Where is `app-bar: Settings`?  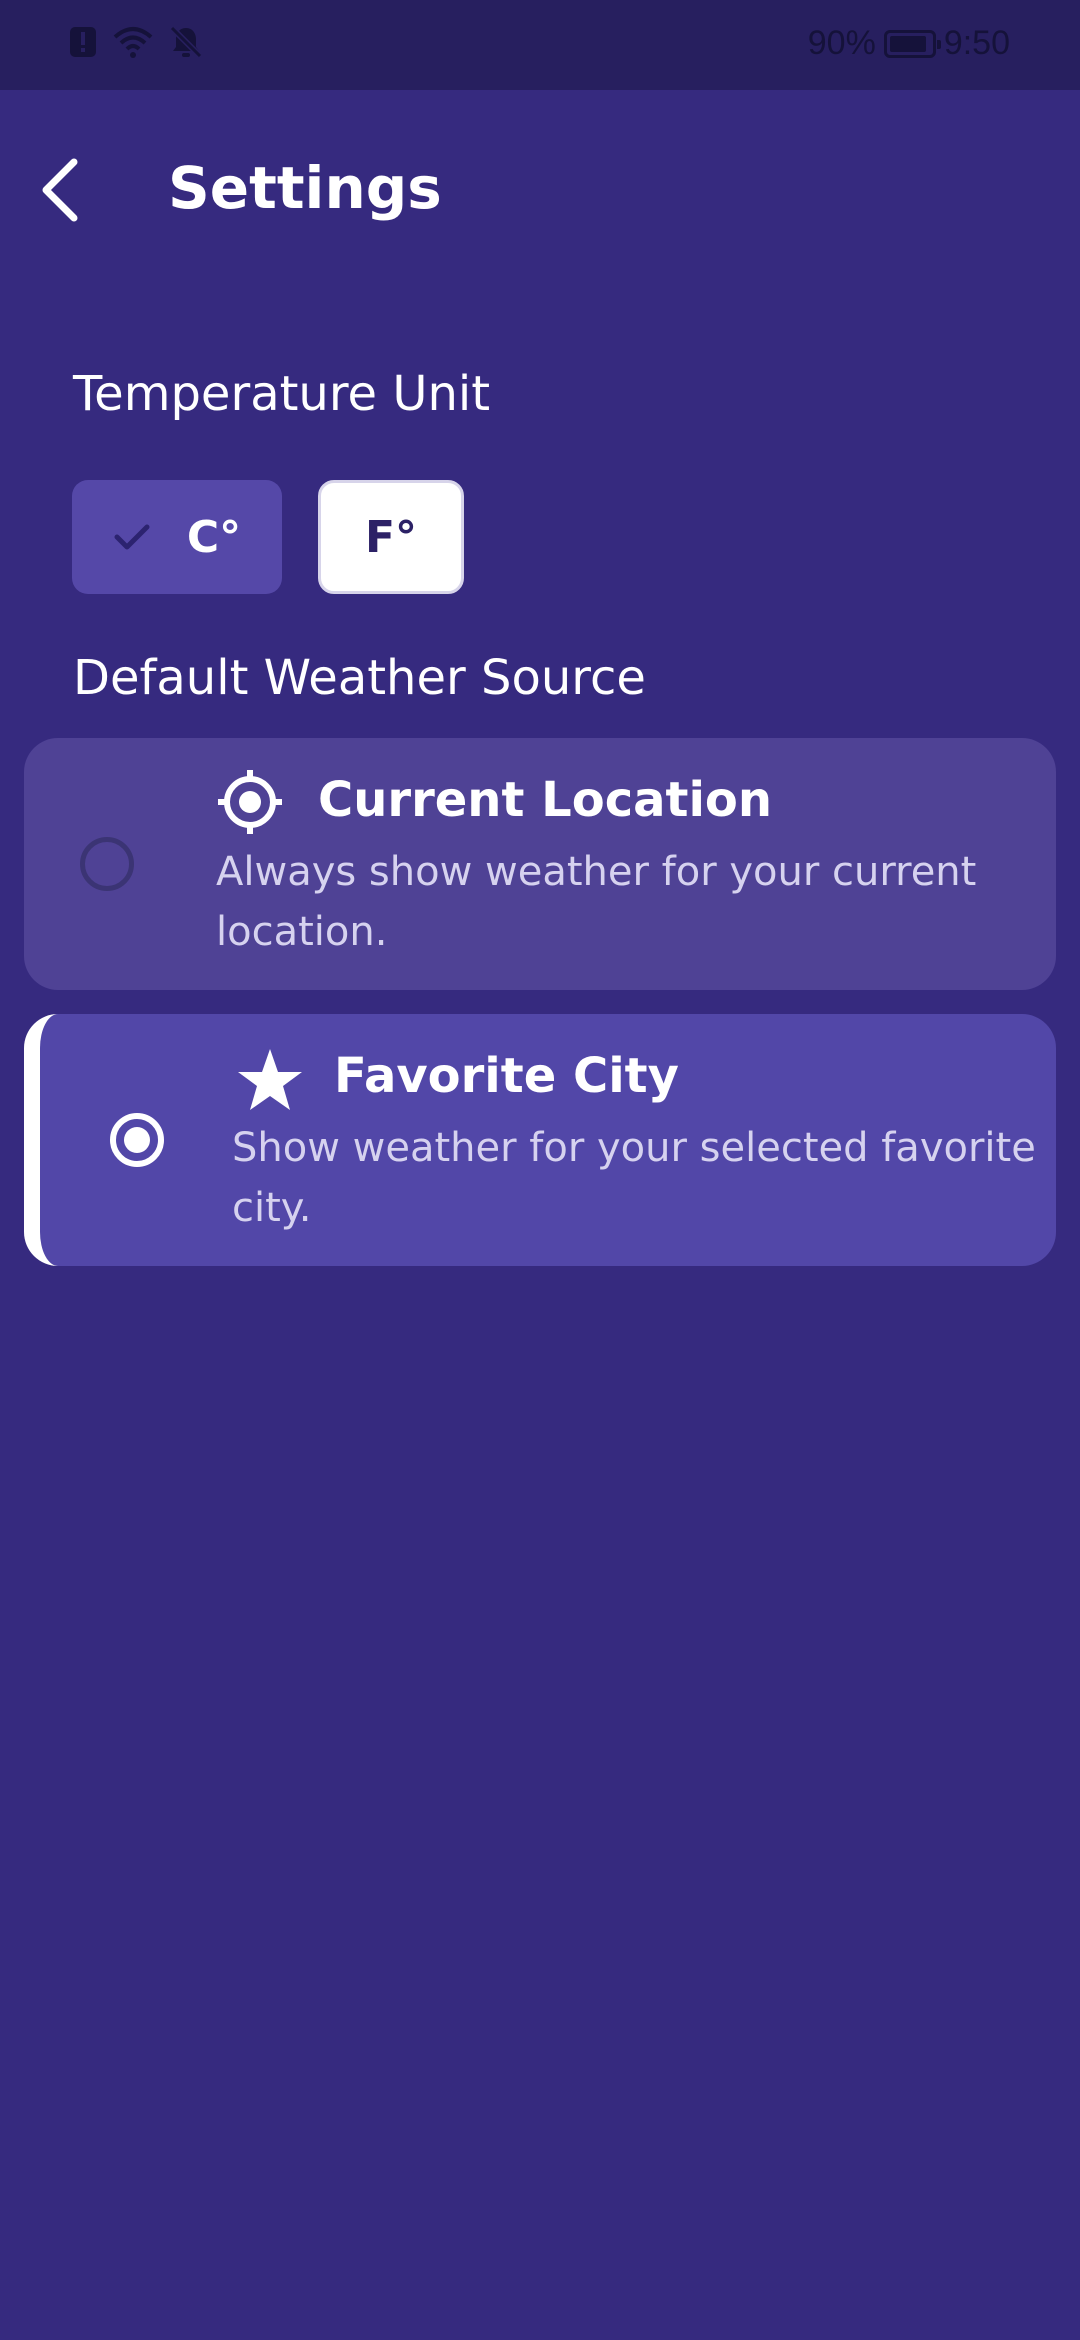
app-bar: Settings is located at coordinates (540, 190).